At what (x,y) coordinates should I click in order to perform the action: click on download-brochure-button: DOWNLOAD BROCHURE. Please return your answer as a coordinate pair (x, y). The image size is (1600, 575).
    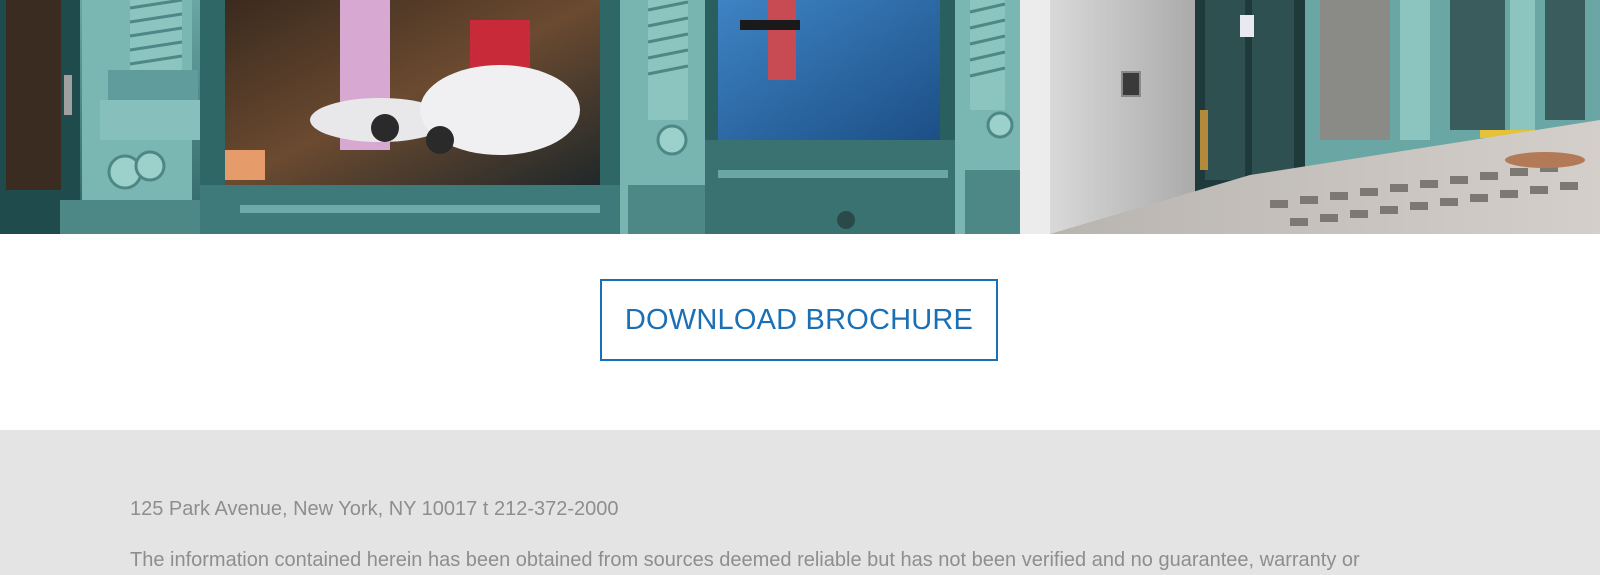
    Looking at the image, I should click on (799, 320).